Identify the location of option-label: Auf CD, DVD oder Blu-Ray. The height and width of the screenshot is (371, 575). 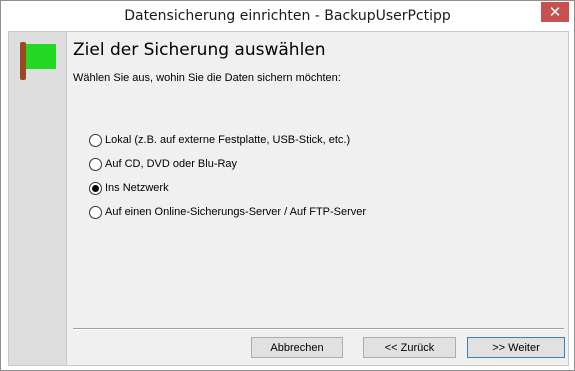
(171, 164).